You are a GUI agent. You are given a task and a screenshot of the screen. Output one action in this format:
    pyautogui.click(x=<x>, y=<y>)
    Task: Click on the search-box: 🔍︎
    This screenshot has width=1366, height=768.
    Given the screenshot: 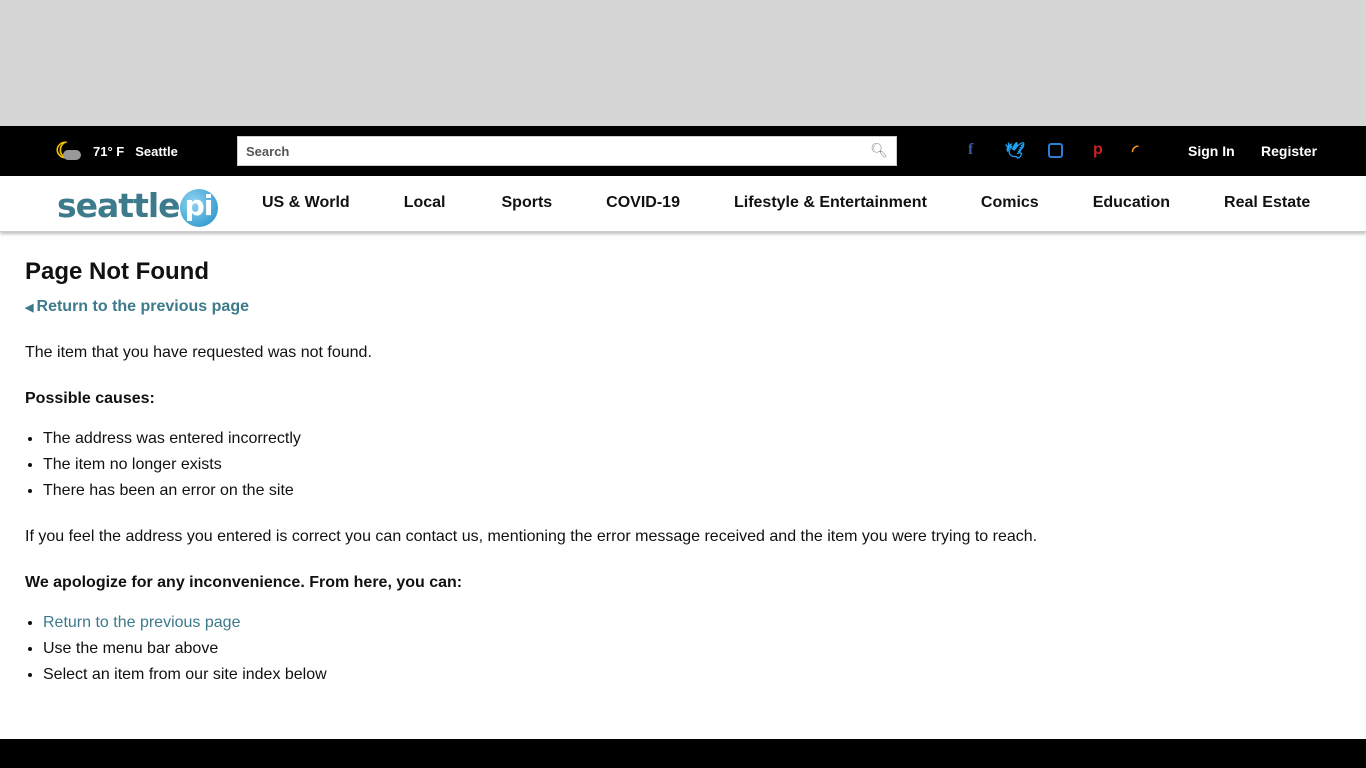 What is the action you would take?
    pyautogui.click(x=567, y=151)
    